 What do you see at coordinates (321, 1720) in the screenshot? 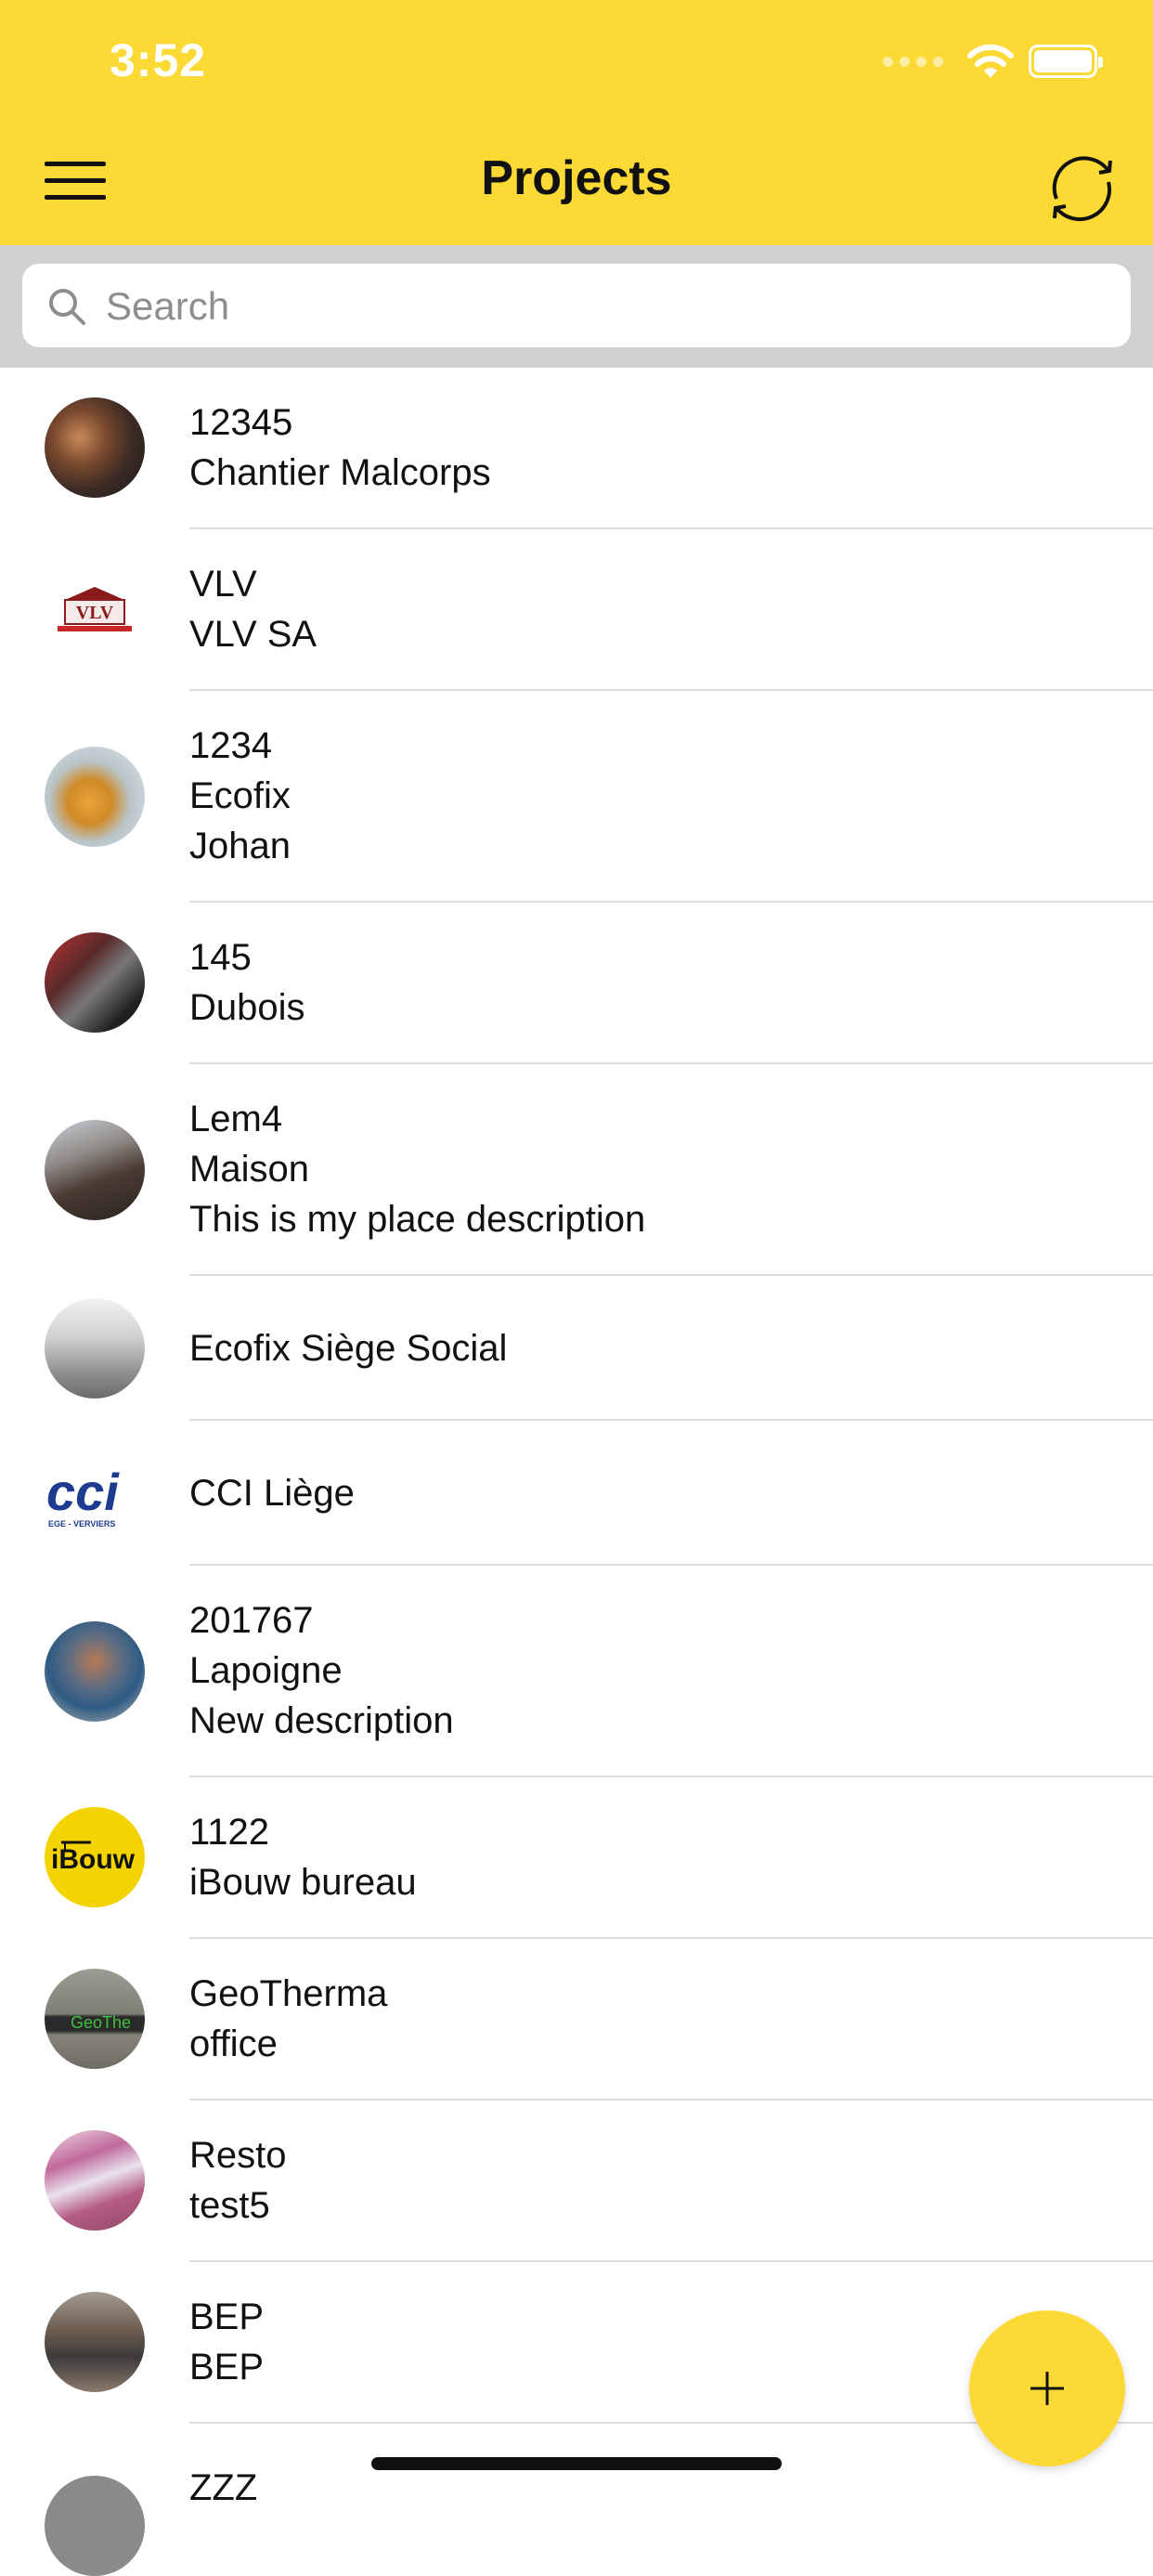
I see `project-description: New description` at bounding box center [321, 1720].